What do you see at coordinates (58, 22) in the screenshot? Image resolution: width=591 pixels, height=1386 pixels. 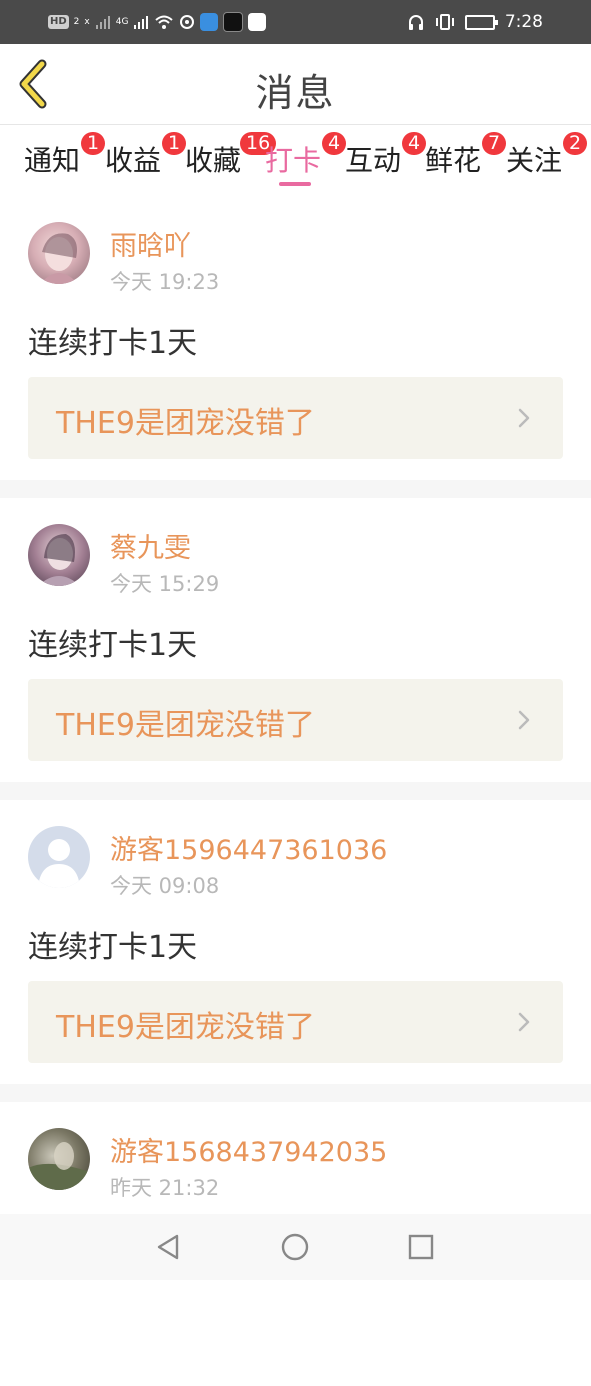 I see `hd-badge: HD` at bounding box center [58, 22].